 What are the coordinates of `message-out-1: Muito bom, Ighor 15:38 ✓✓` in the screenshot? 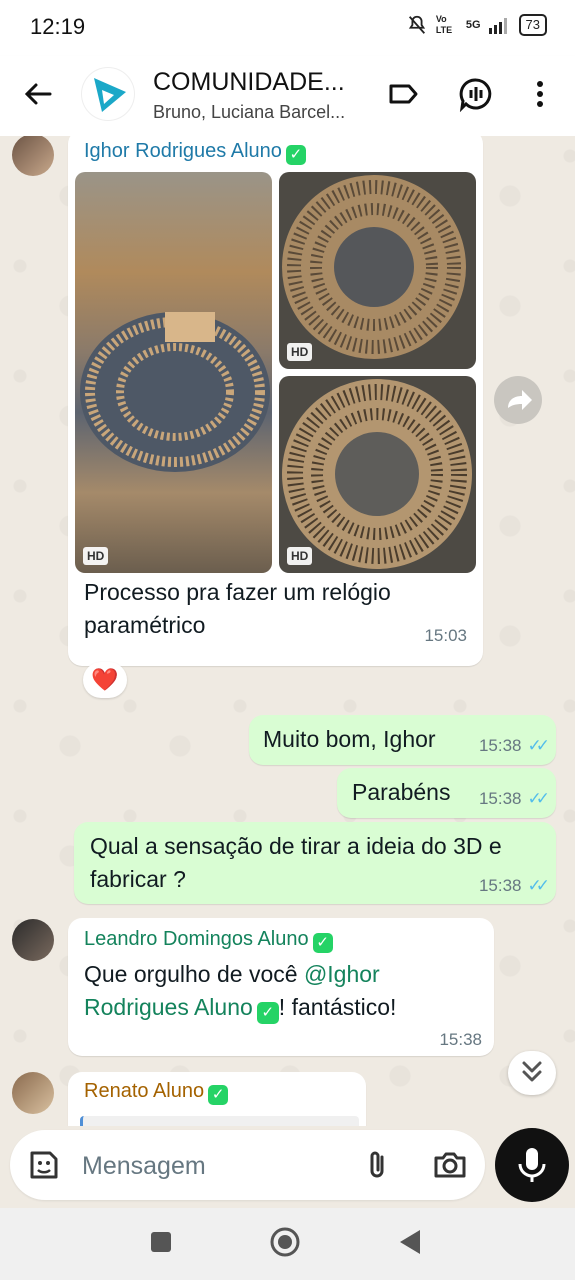 It's located at (402, 740).